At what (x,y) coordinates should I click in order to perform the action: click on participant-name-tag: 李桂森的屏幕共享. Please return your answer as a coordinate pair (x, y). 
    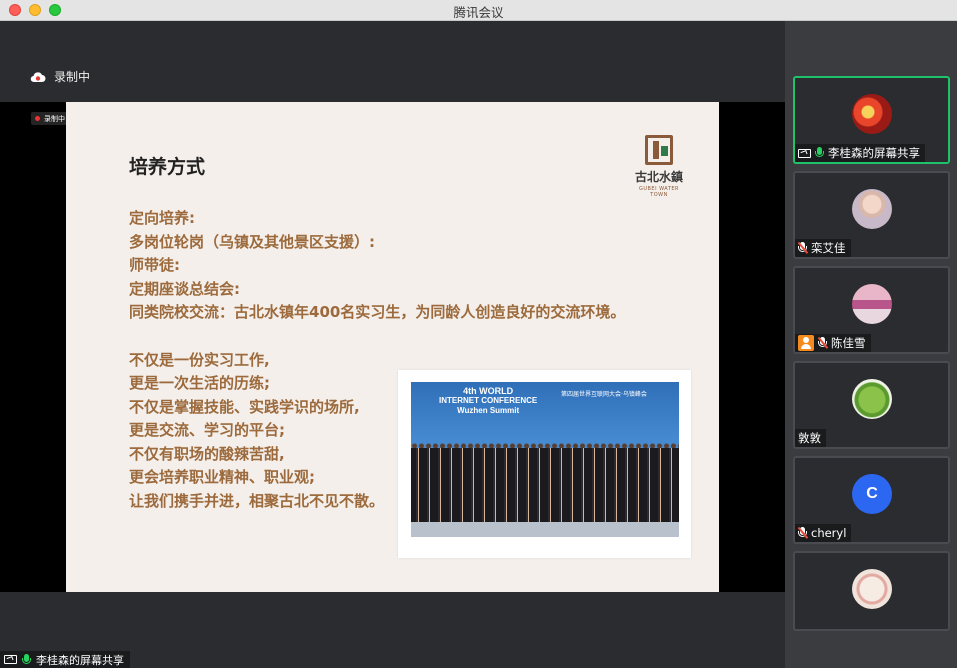
    Looking at the image, I should click on (860, 153).